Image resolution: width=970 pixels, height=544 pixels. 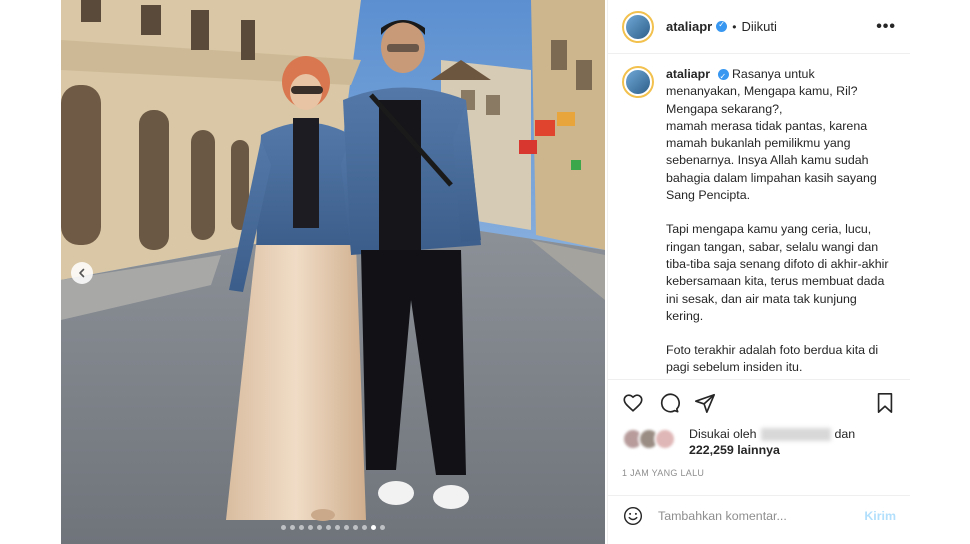 I want to click on heart-icon, so click(x=633, y=403).